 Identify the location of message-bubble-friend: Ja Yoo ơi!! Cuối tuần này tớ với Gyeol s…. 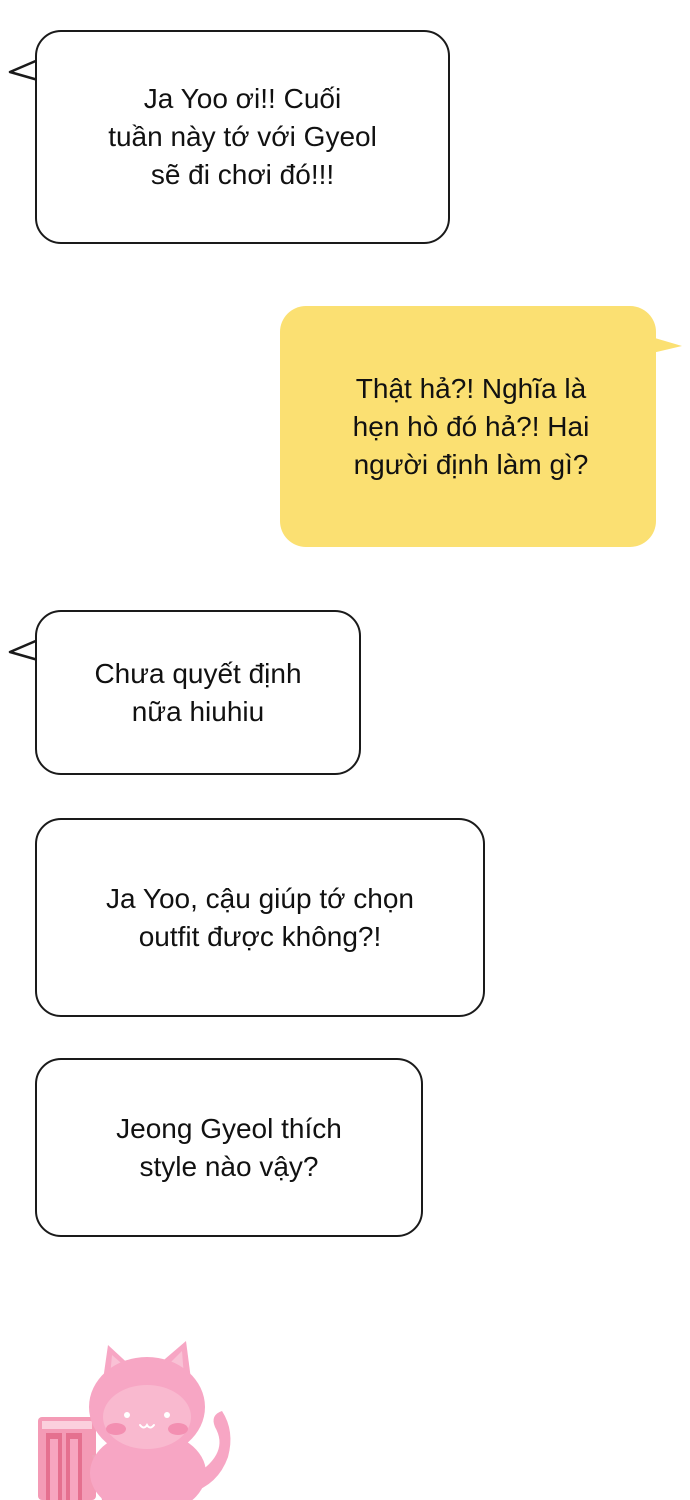
(242, 137).